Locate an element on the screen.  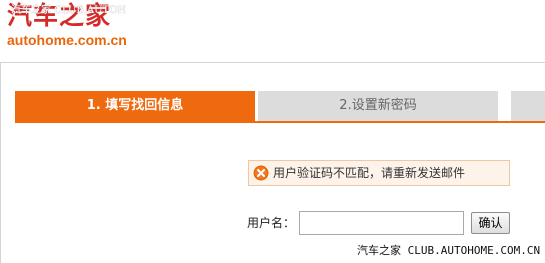
error-message-box: 用户验证码不匹配，请重新发送邮件 is located at coordinates (379, 173).